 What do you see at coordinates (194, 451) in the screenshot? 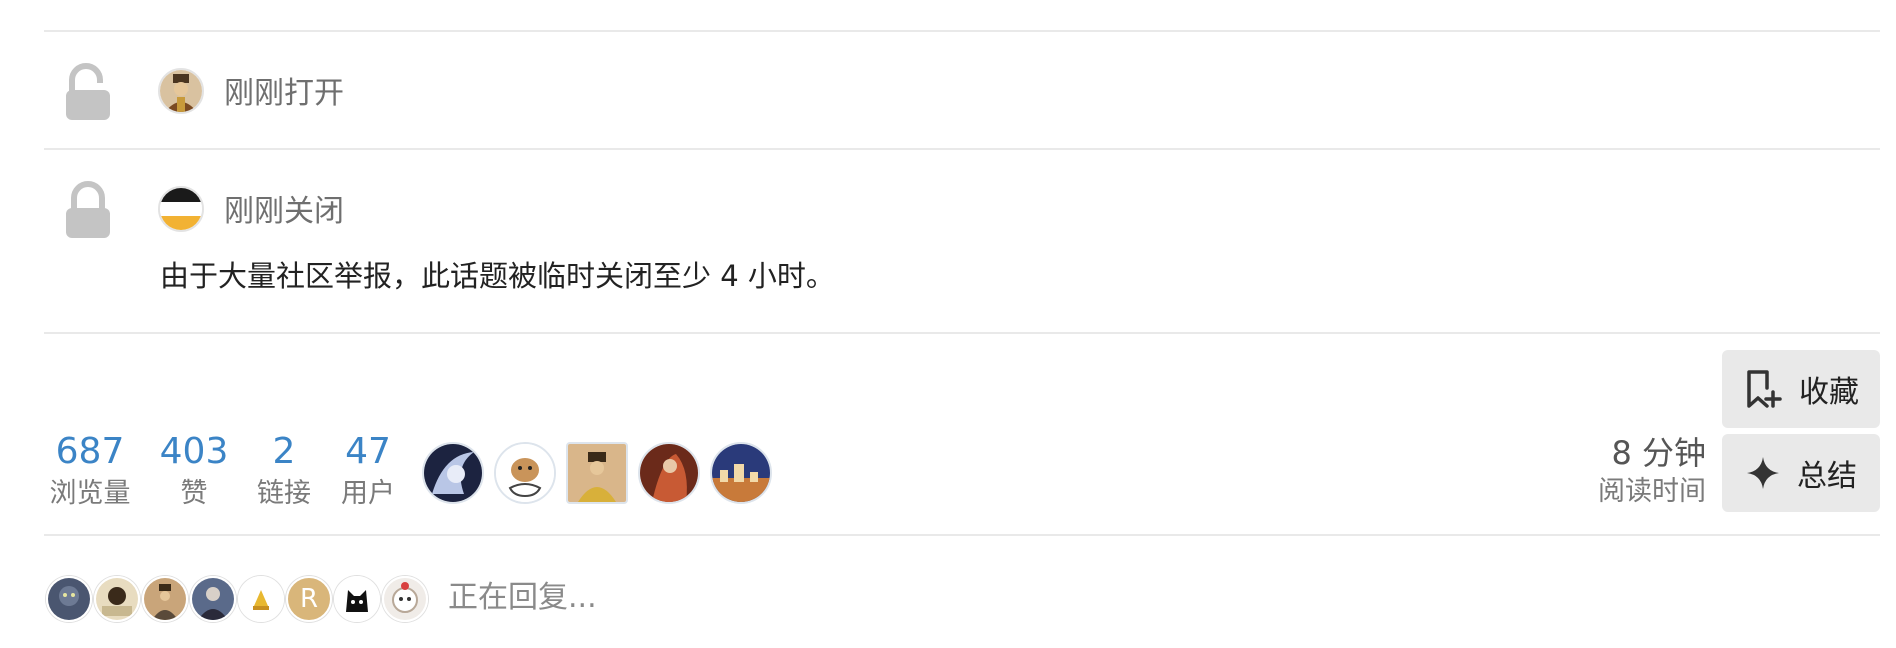
I see `stat-value: 403` at bounding box center [194, 451].